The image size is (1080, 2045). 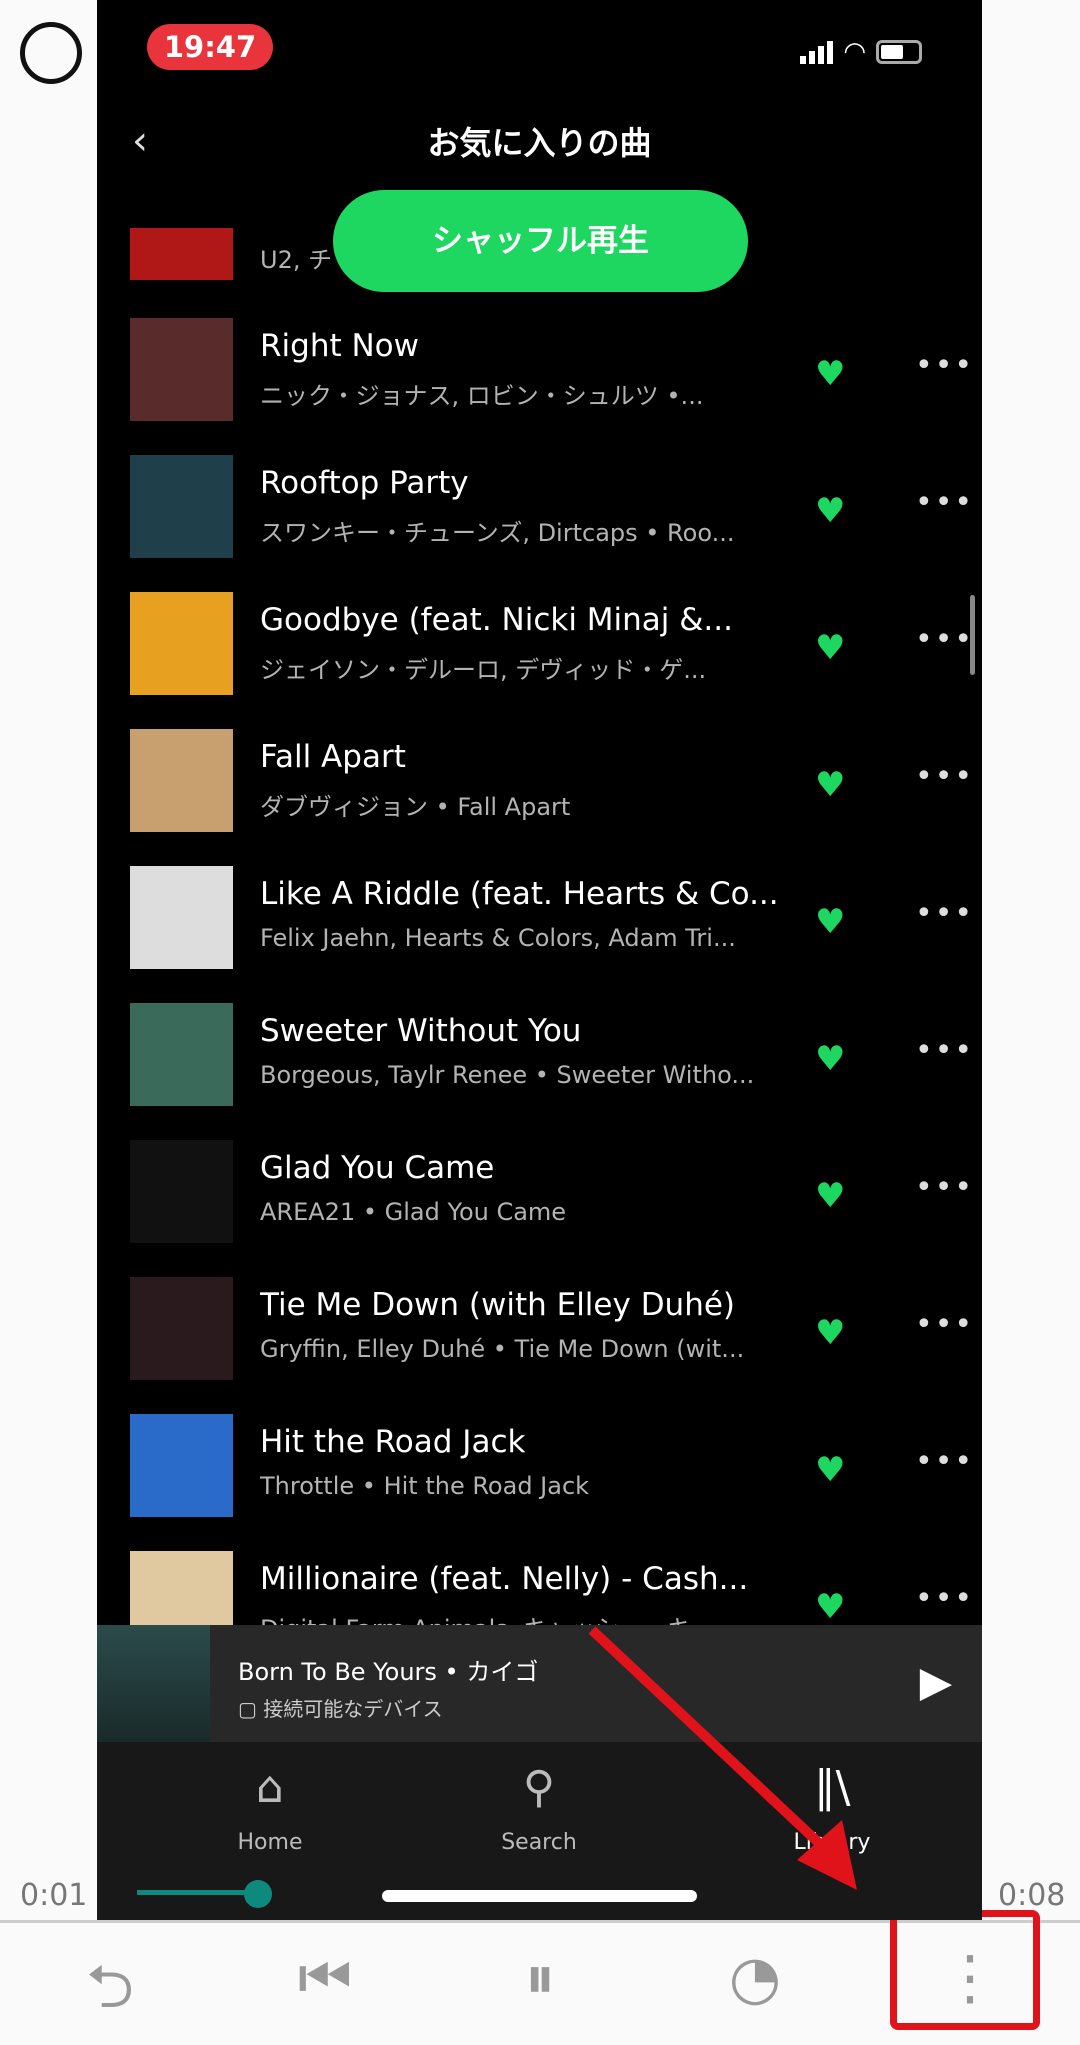 What do you see at coordinates (965, 1970) in the screenshot?
I see `highlight-box-annotation` at bounding box center [965, 1970].